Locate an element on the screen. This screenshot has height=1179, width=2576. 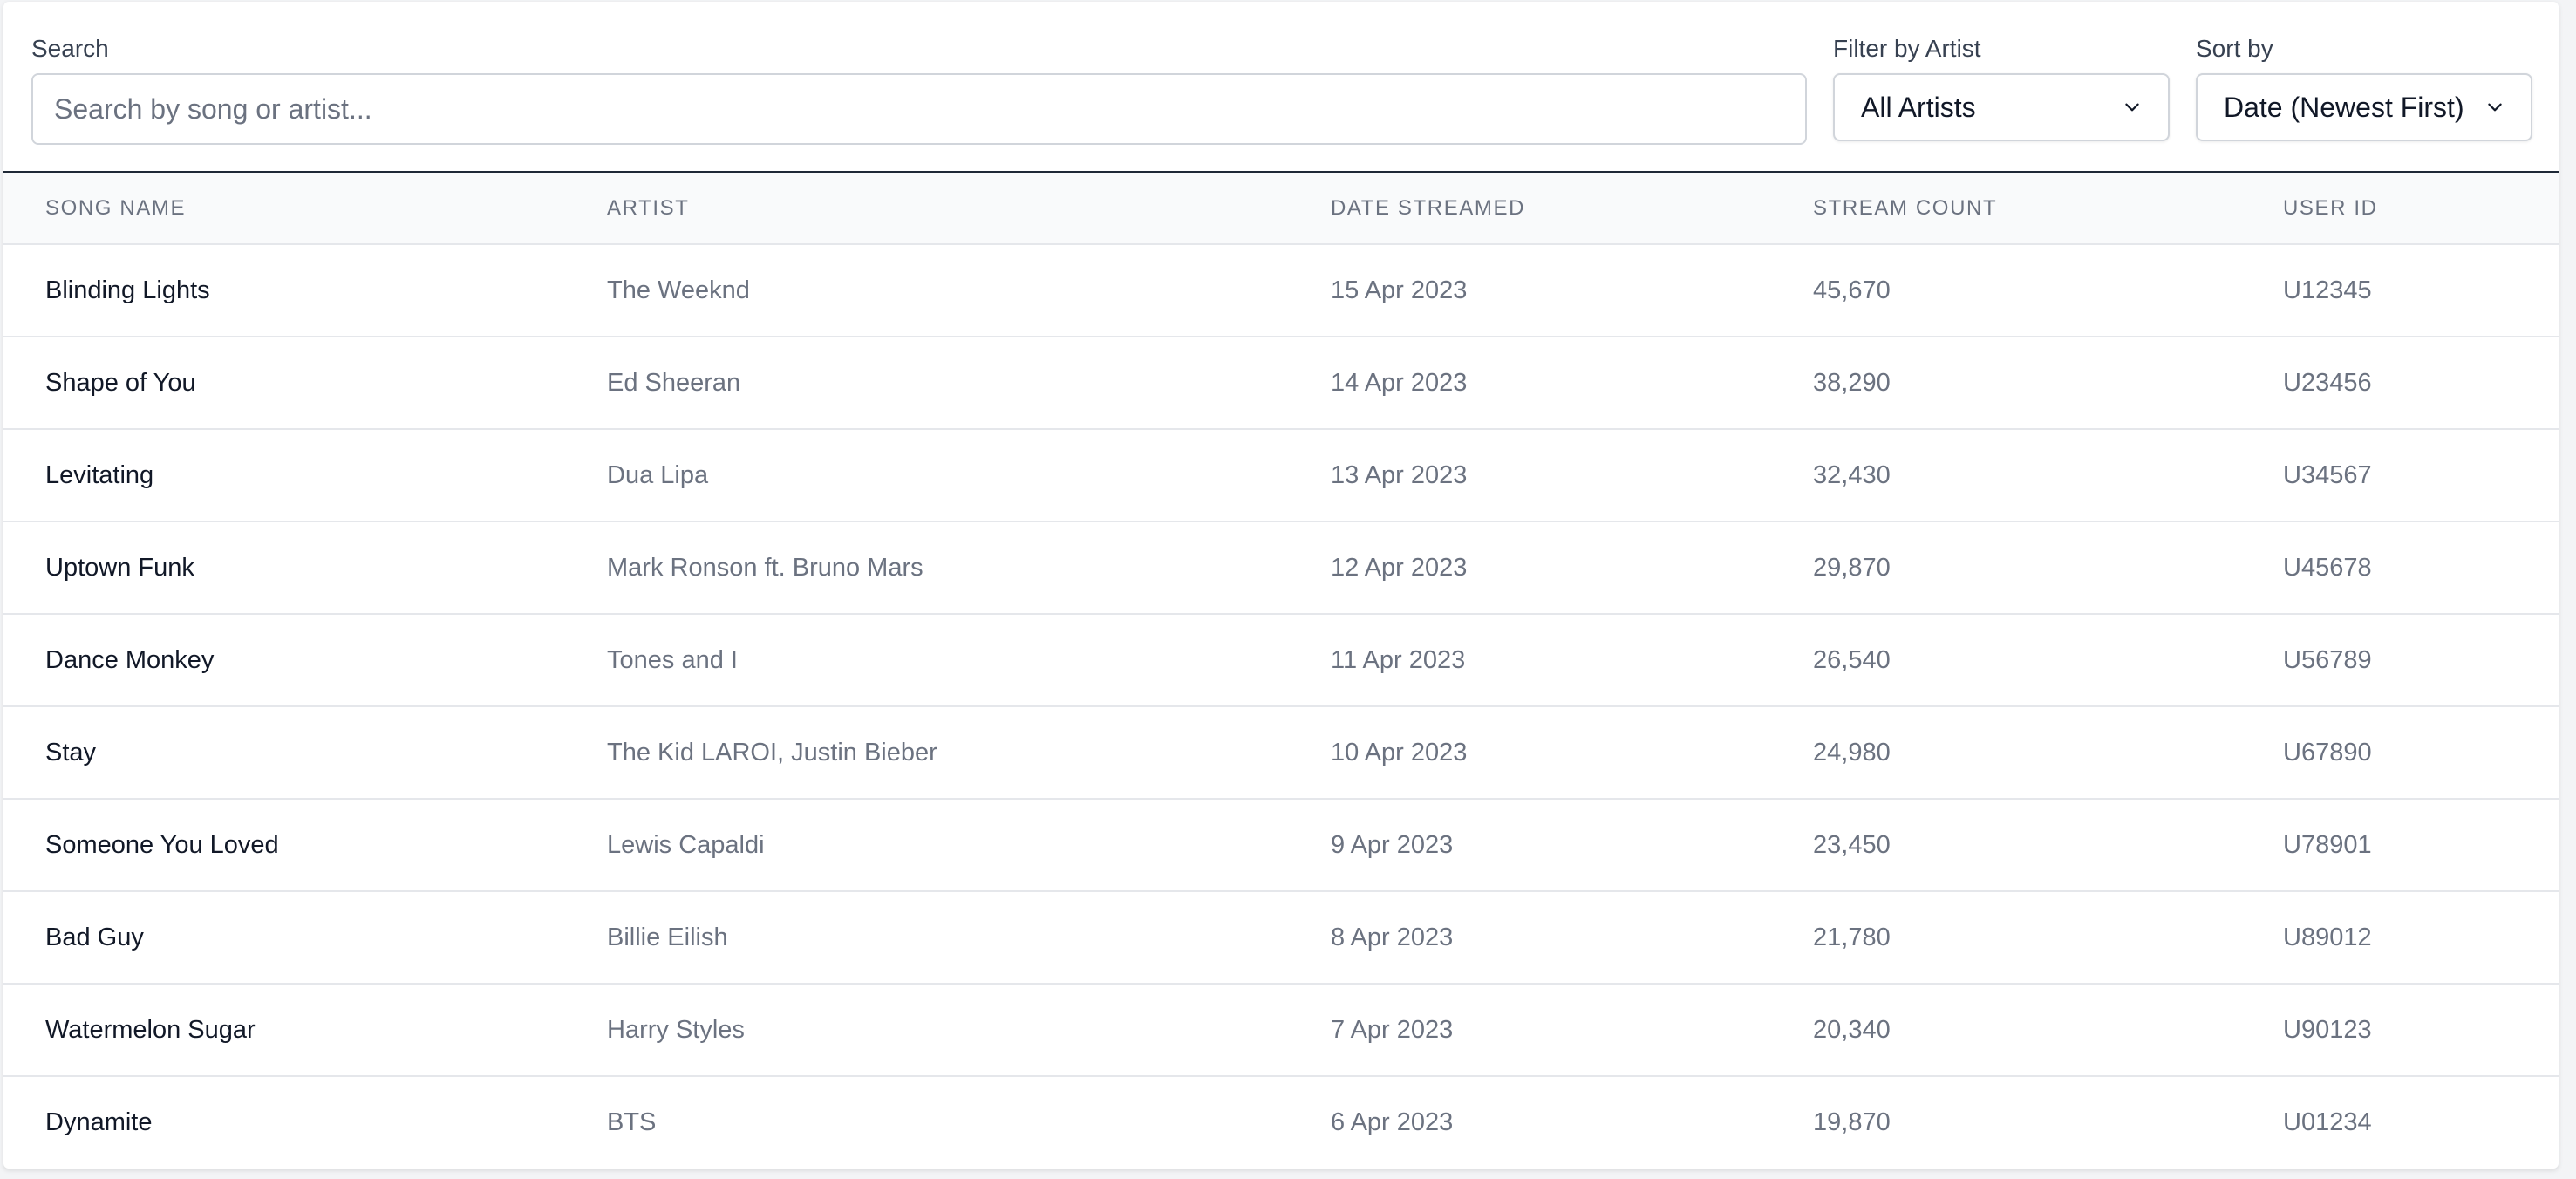
artist-filter-group: Filter by Artist All Artists is located at coordinates (2001, 87).